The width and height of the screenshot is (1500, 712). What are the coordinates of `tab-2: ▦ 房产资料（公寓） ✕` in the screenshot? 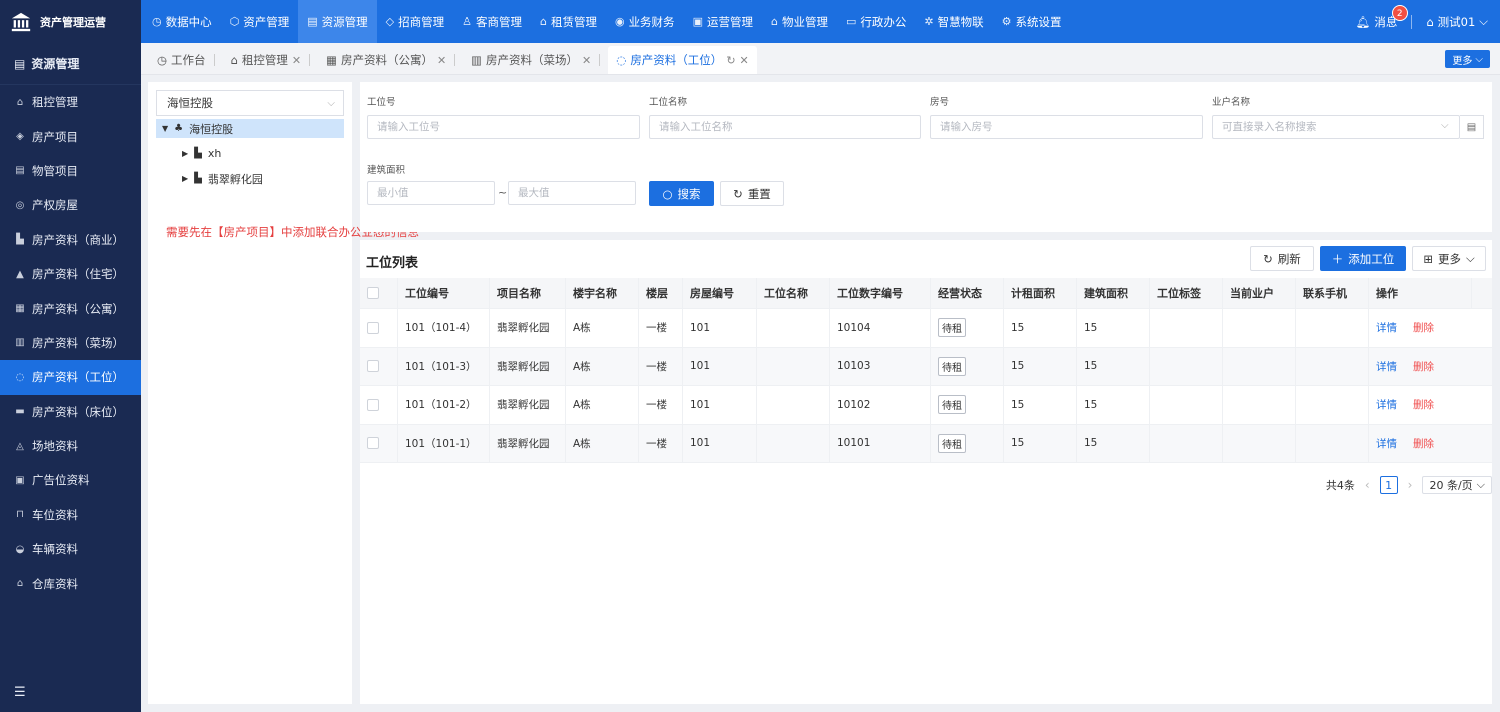 It's located at (390, 60).